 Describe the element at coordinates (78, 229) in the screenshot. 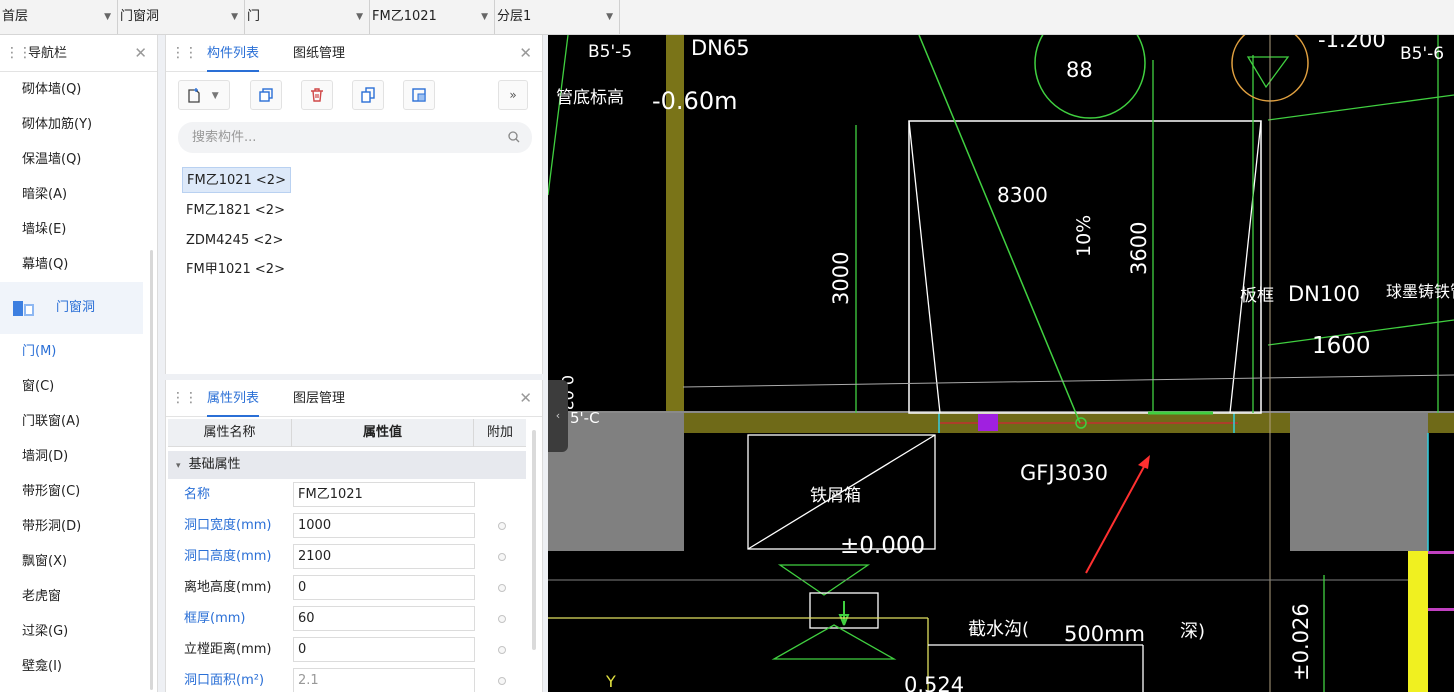

I see `nav-item: 墙垛(E)` at that location.